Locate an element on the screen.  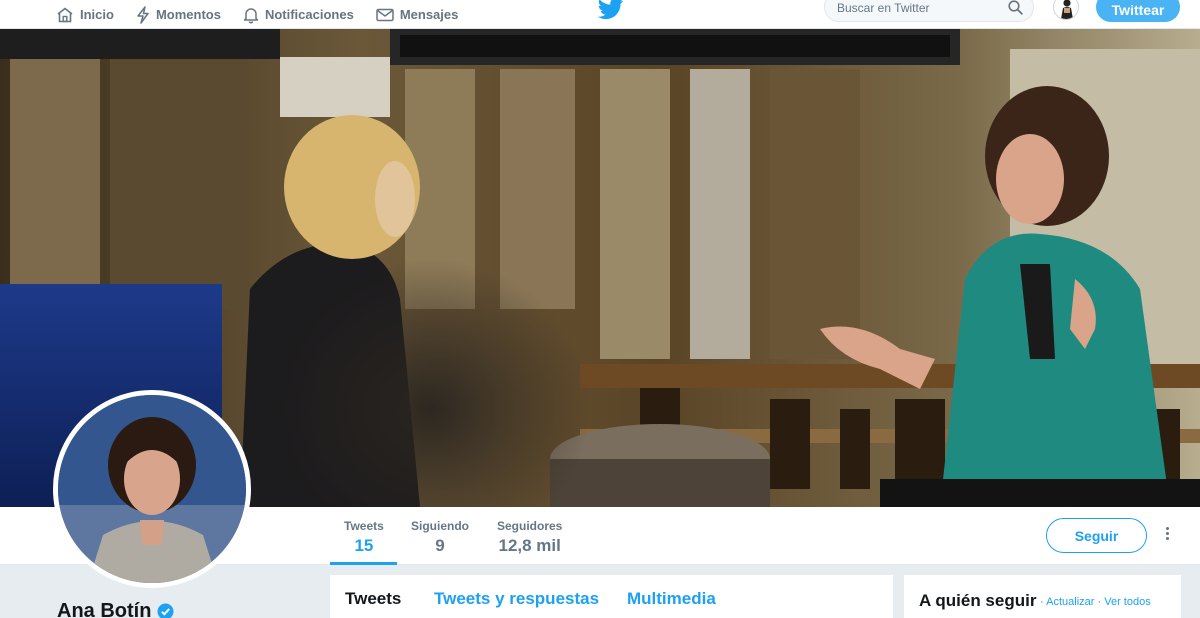
who-to-follow-links: · Actualizar · Ver todos is located at coordinates (1095, 602).